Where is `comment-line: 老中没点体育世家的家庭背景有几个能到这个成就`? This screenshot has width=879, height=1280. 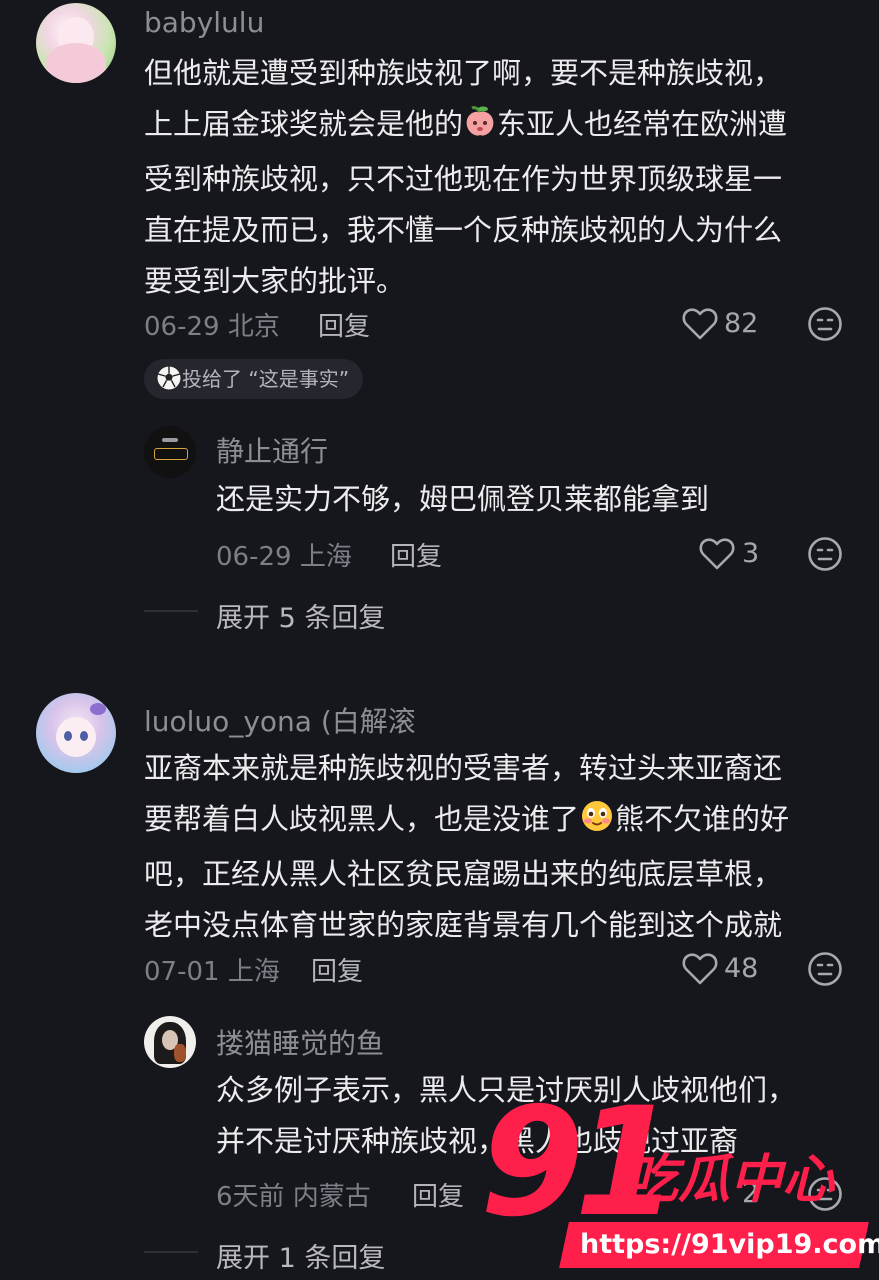
comment-line: 老中没点体育世家的家庭背景有几个能到这个成就 is located at coordinates (463, 925).